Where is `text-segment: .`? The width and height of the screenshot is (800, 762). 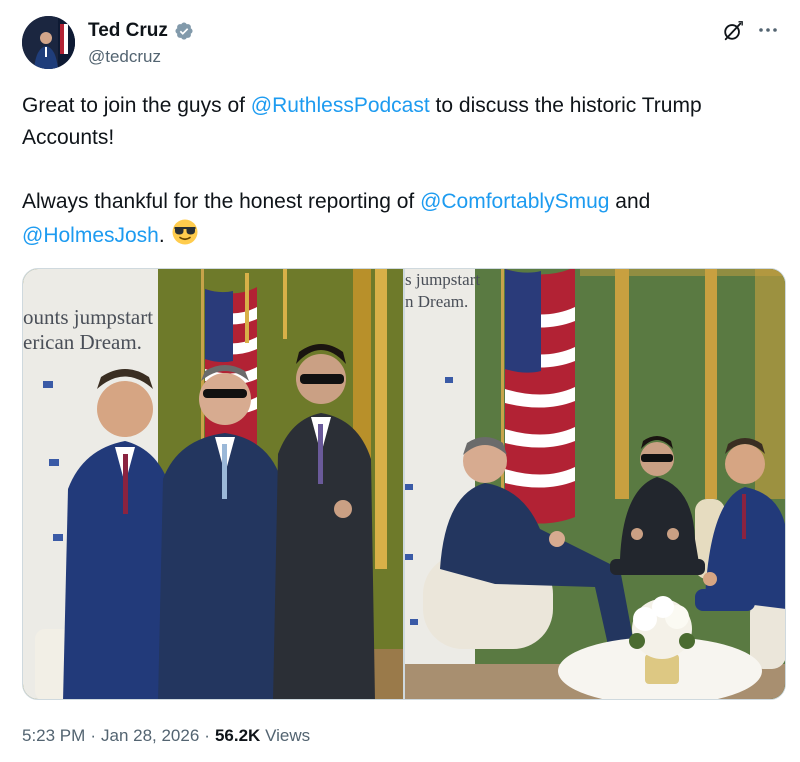
text-segment: . is located at coordinates (161, 235).